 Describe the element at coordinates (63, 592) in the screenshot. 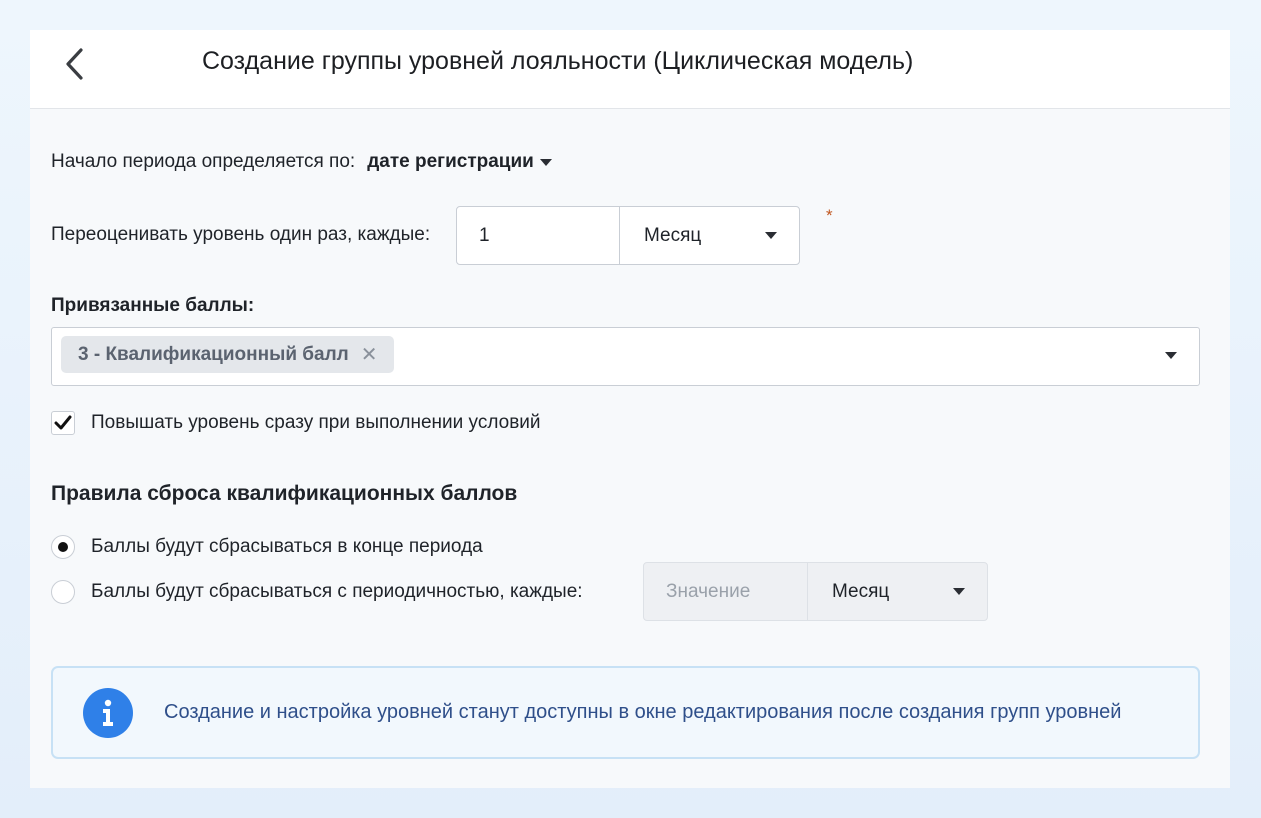

I see `radio-periodic` at that location.